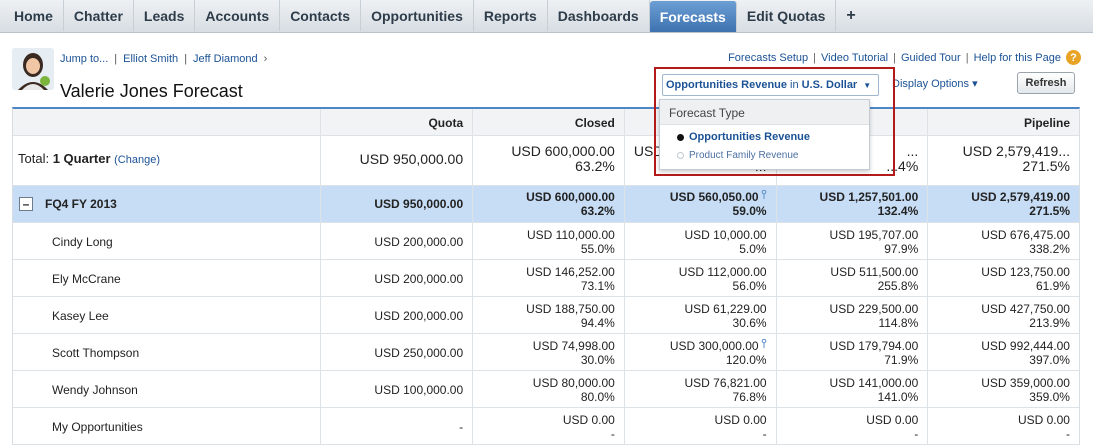  Describe the element at coordinates (722, 272) in the screenshot. I see `amount-value: USD 112,000.00` at that location.